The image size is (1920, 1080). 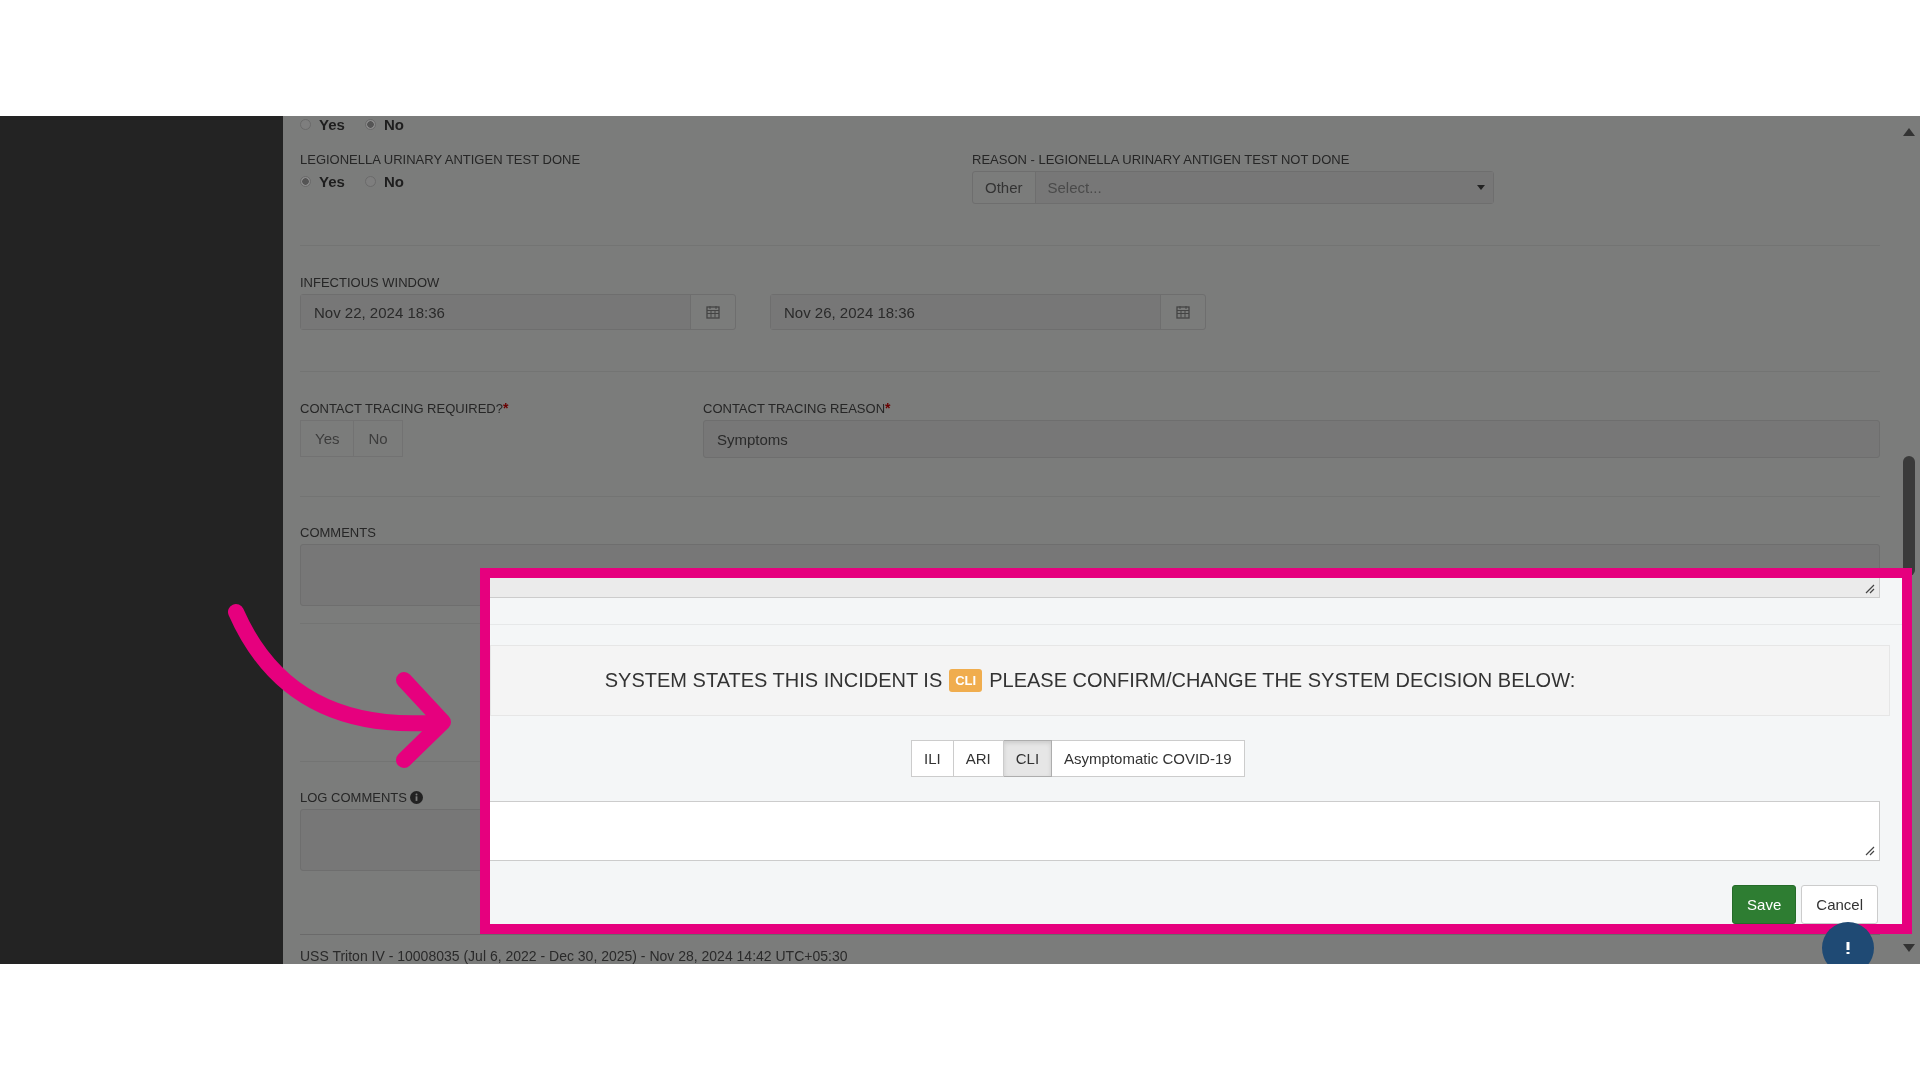 What do you see at coordinates (1291, 439) in the screenshot?
I see `text-field: Symptoms` at bounding box center [1291, 439].